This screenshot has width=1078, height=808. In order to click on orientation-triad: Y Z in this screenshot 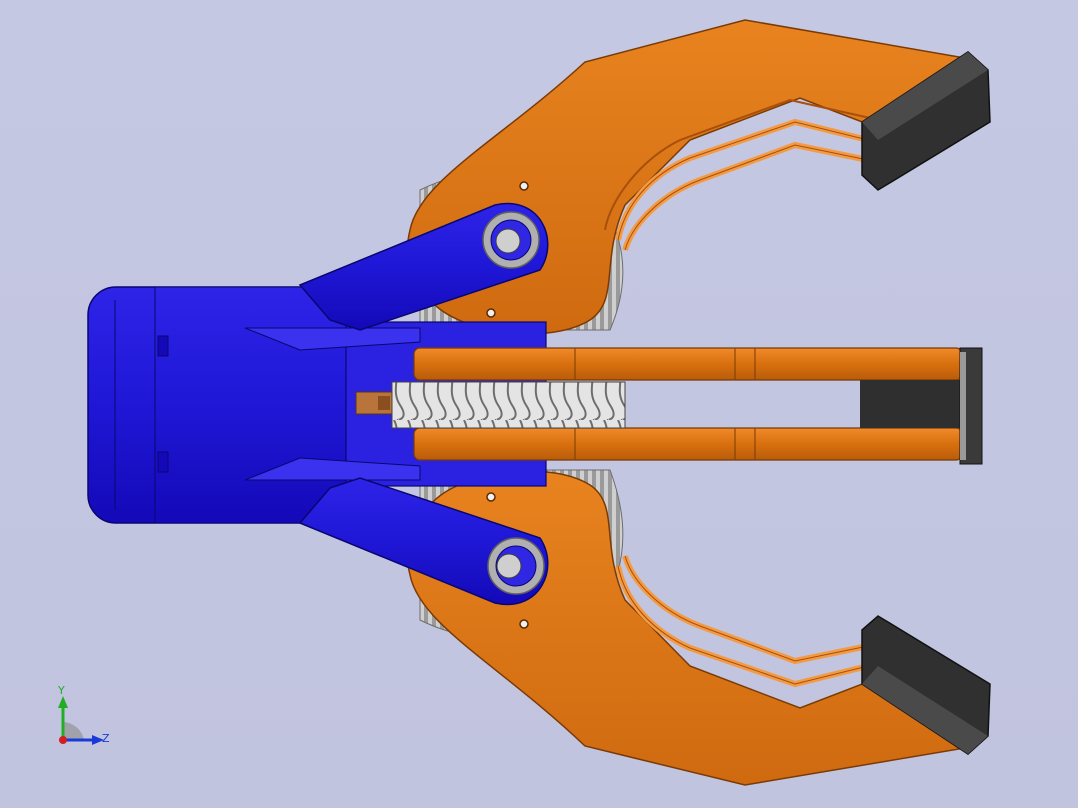, I will do `click(84, 722)`.